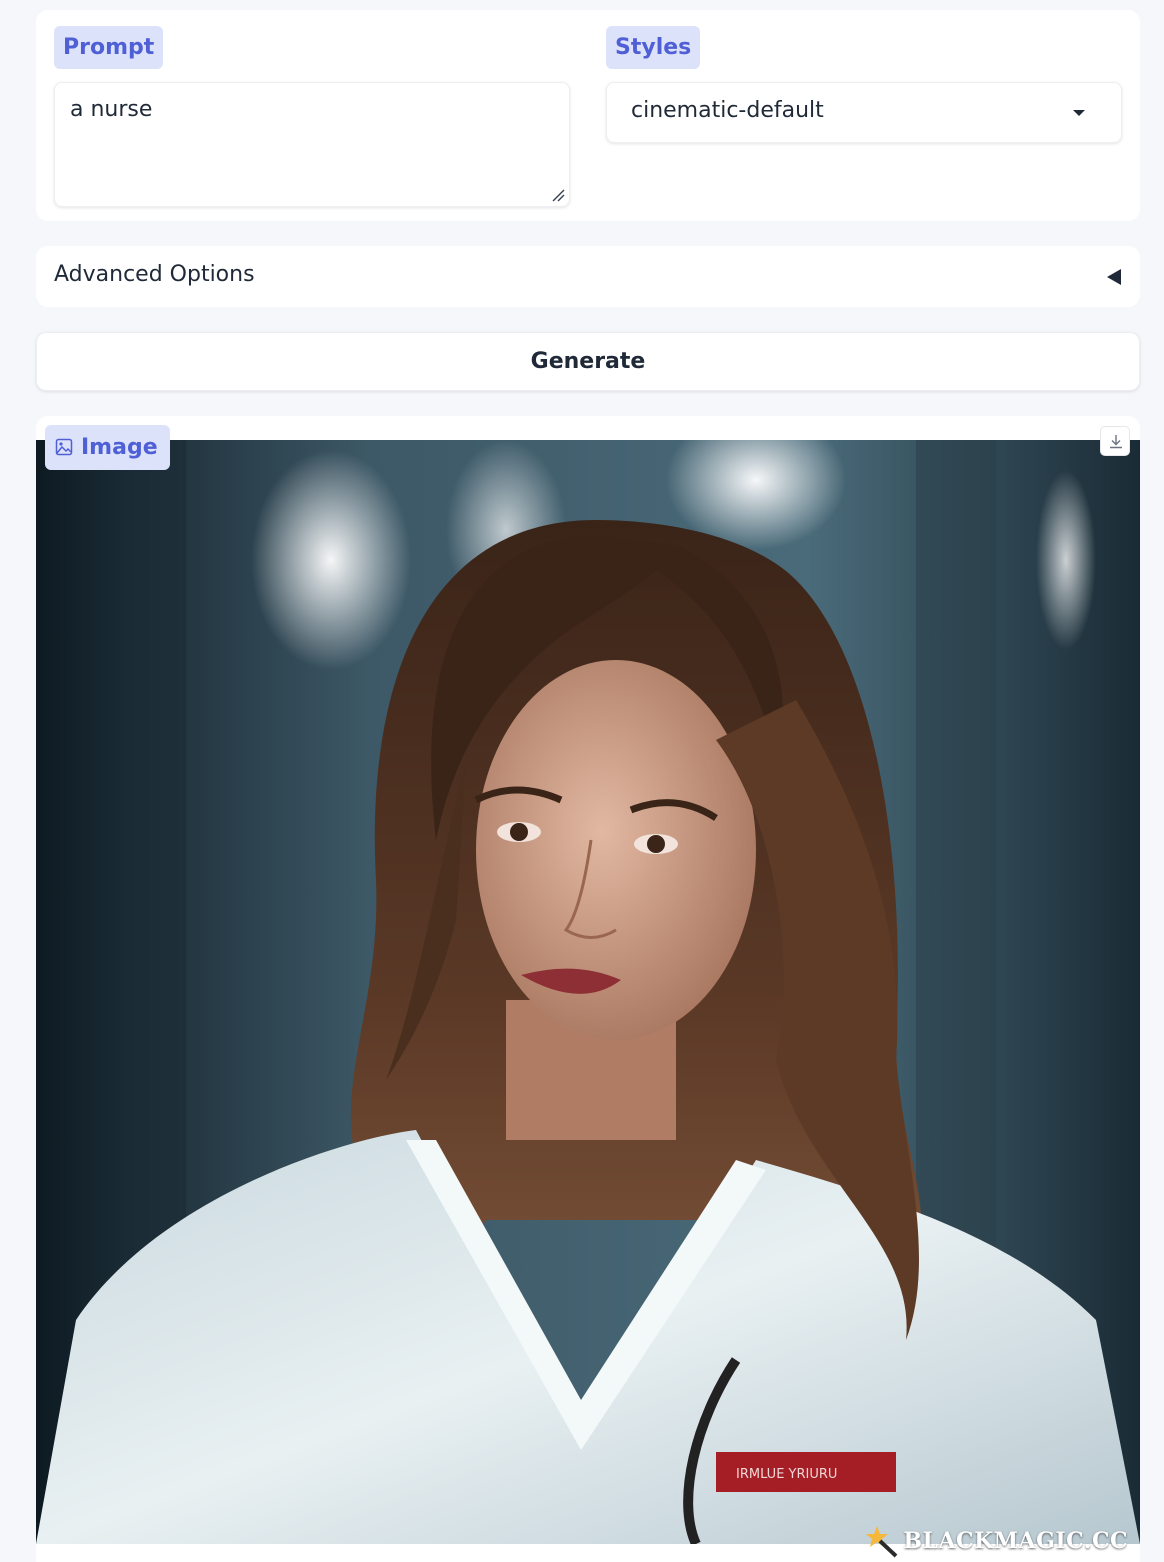 The width and height of the screenshot is (1164, 1562). What do you see at coordinates (653, 47) in the screenshot?
I see `styles-label: Styles` at bounding box center [653, 47].